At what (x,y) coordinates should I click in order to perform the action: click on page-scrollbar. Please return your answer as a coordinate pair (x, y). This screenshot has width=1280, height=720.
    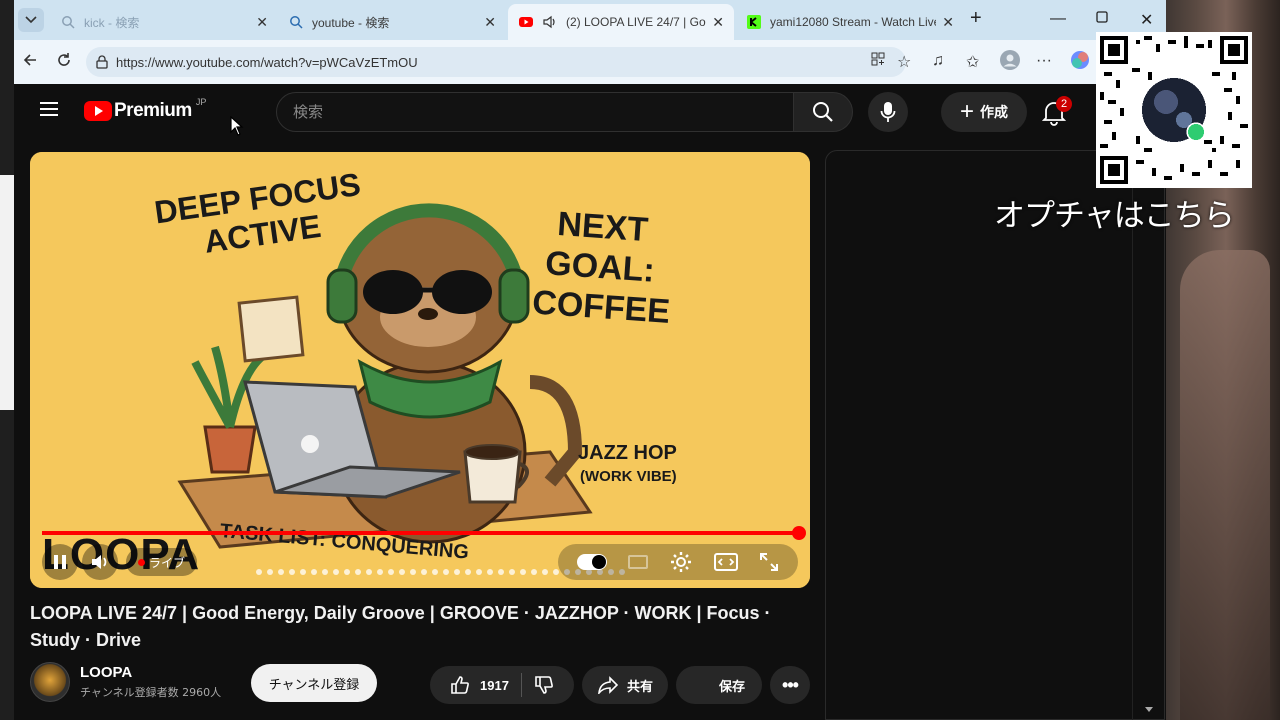
    Looking at the image, I should click on (1149, 435).